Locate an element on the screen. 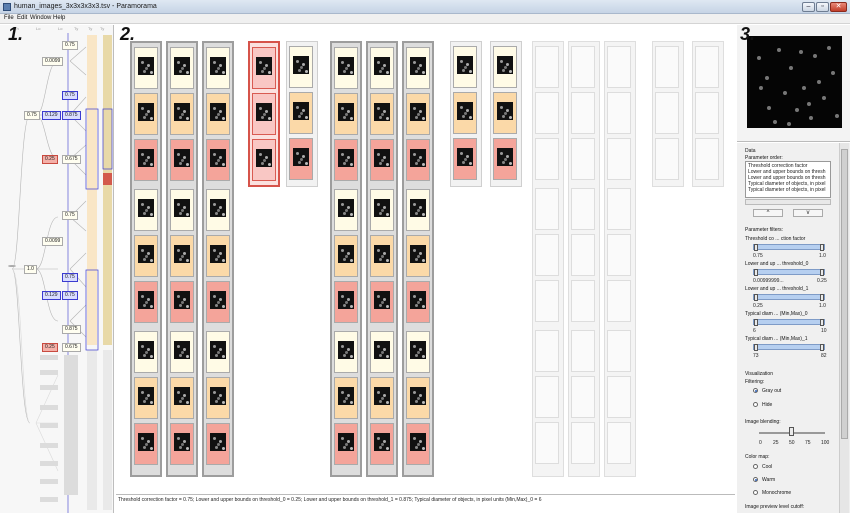 Image resolution: width=850 pixels, height=513 pixels. menu-help: Help is located at coordinates (59, 18).